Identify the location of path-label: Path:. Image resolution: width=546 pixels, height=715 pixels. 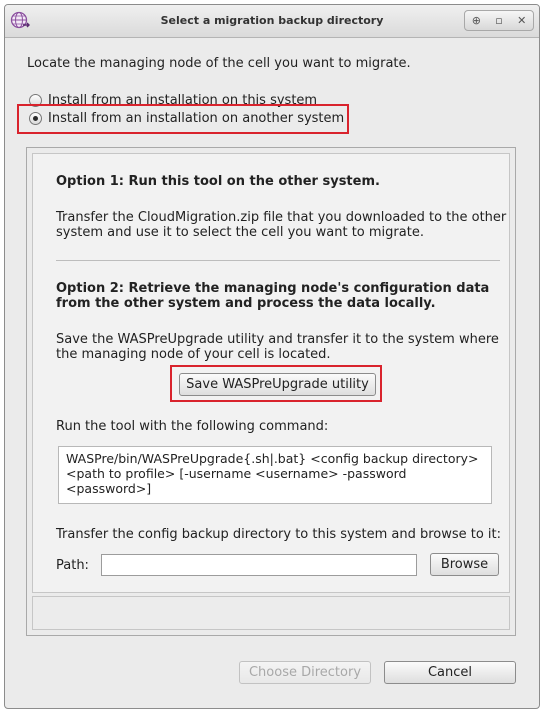
(72, 565).